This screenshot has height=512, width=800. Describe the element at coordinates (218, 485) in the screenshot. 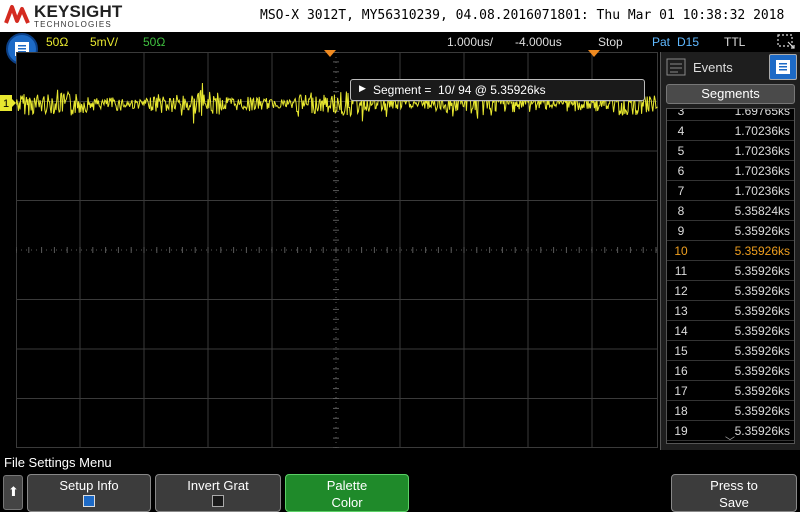

I see `invert-grat-label: Invert Grat` at that location.